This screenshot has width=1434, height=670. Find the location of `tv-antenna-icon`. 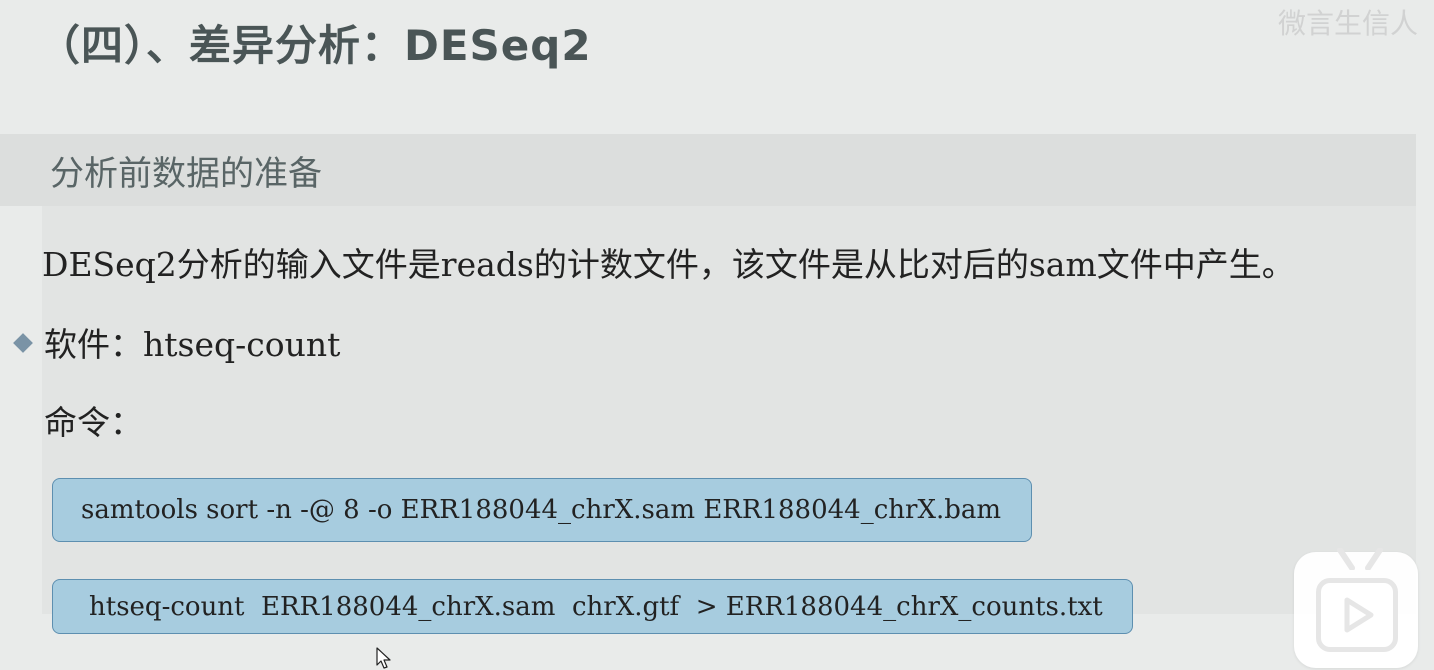

tv-antenna-icon is located at coordinates (1360, 559).